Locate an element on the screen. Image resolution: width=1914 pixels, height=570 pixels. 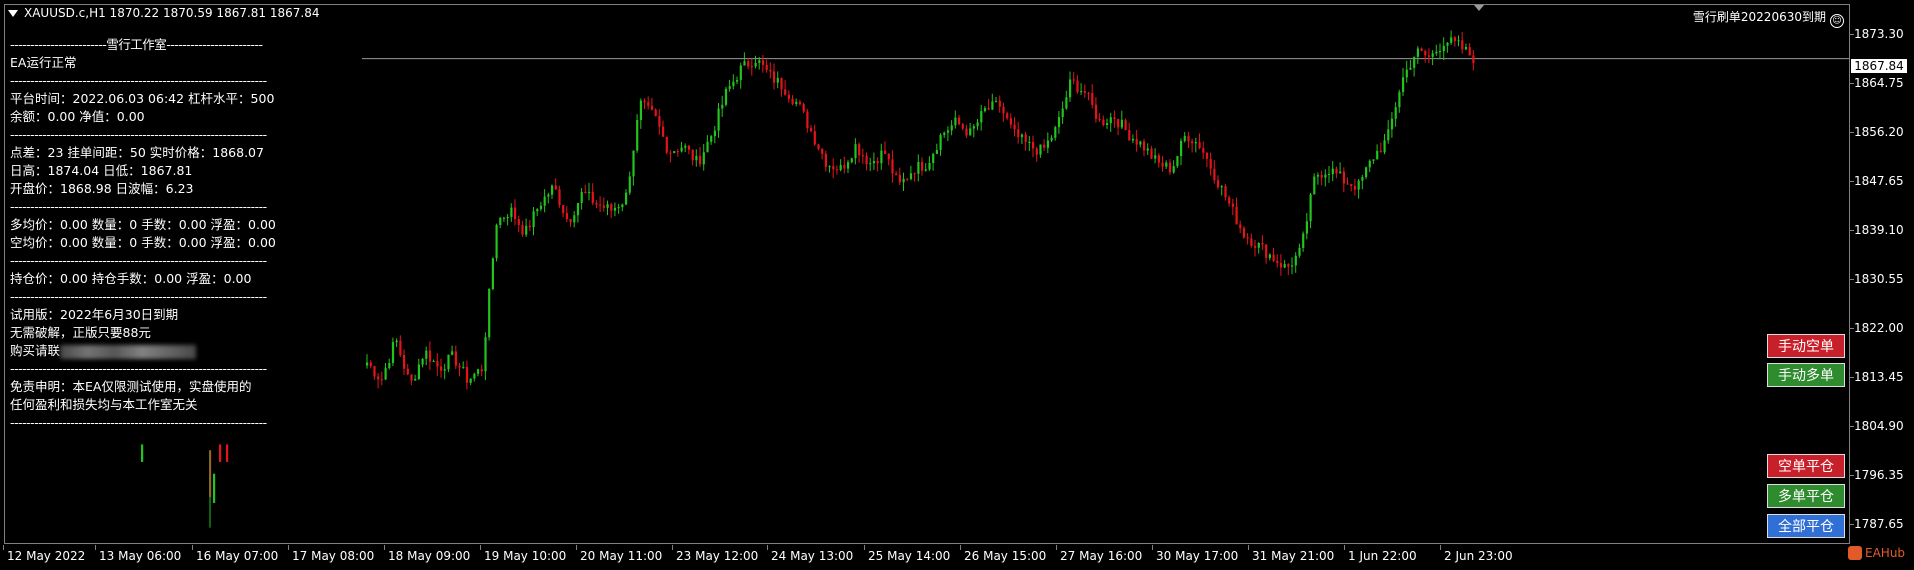
price-tick: 1822.00 is located at coordinates (1877, 328).